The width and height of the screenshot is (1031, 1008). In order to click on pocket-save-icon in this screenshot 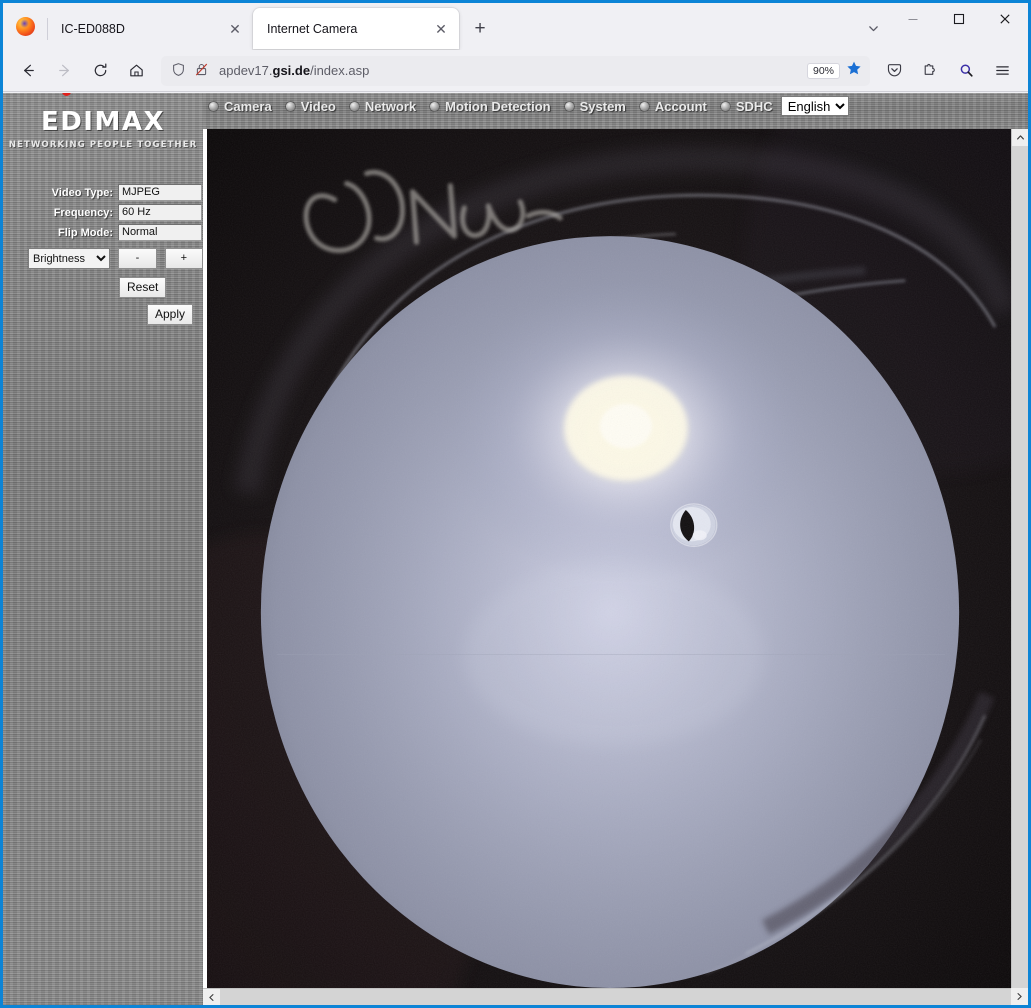, I will do `click(894, 71)`.